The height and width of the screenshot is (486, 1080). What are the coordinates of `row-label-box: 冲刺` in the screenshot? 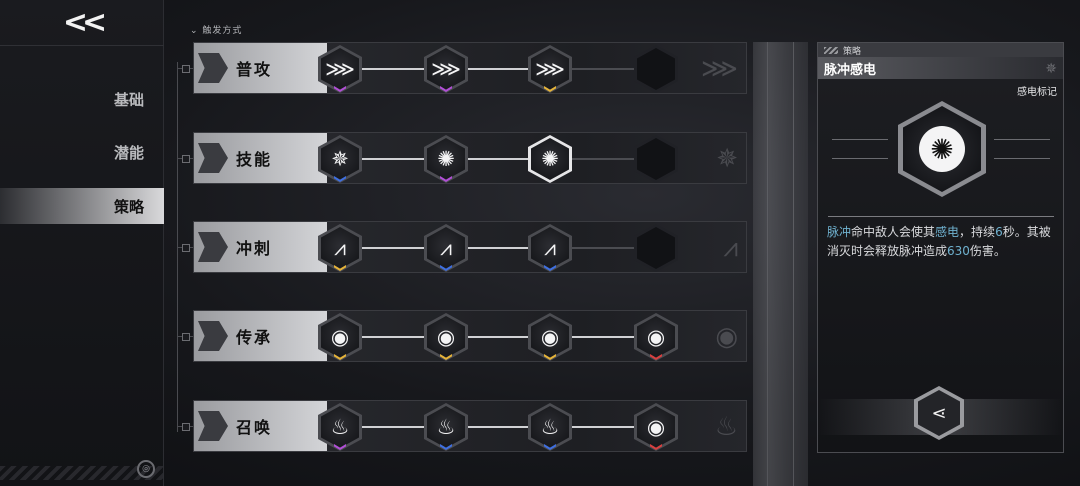 It's located at (260, 247).